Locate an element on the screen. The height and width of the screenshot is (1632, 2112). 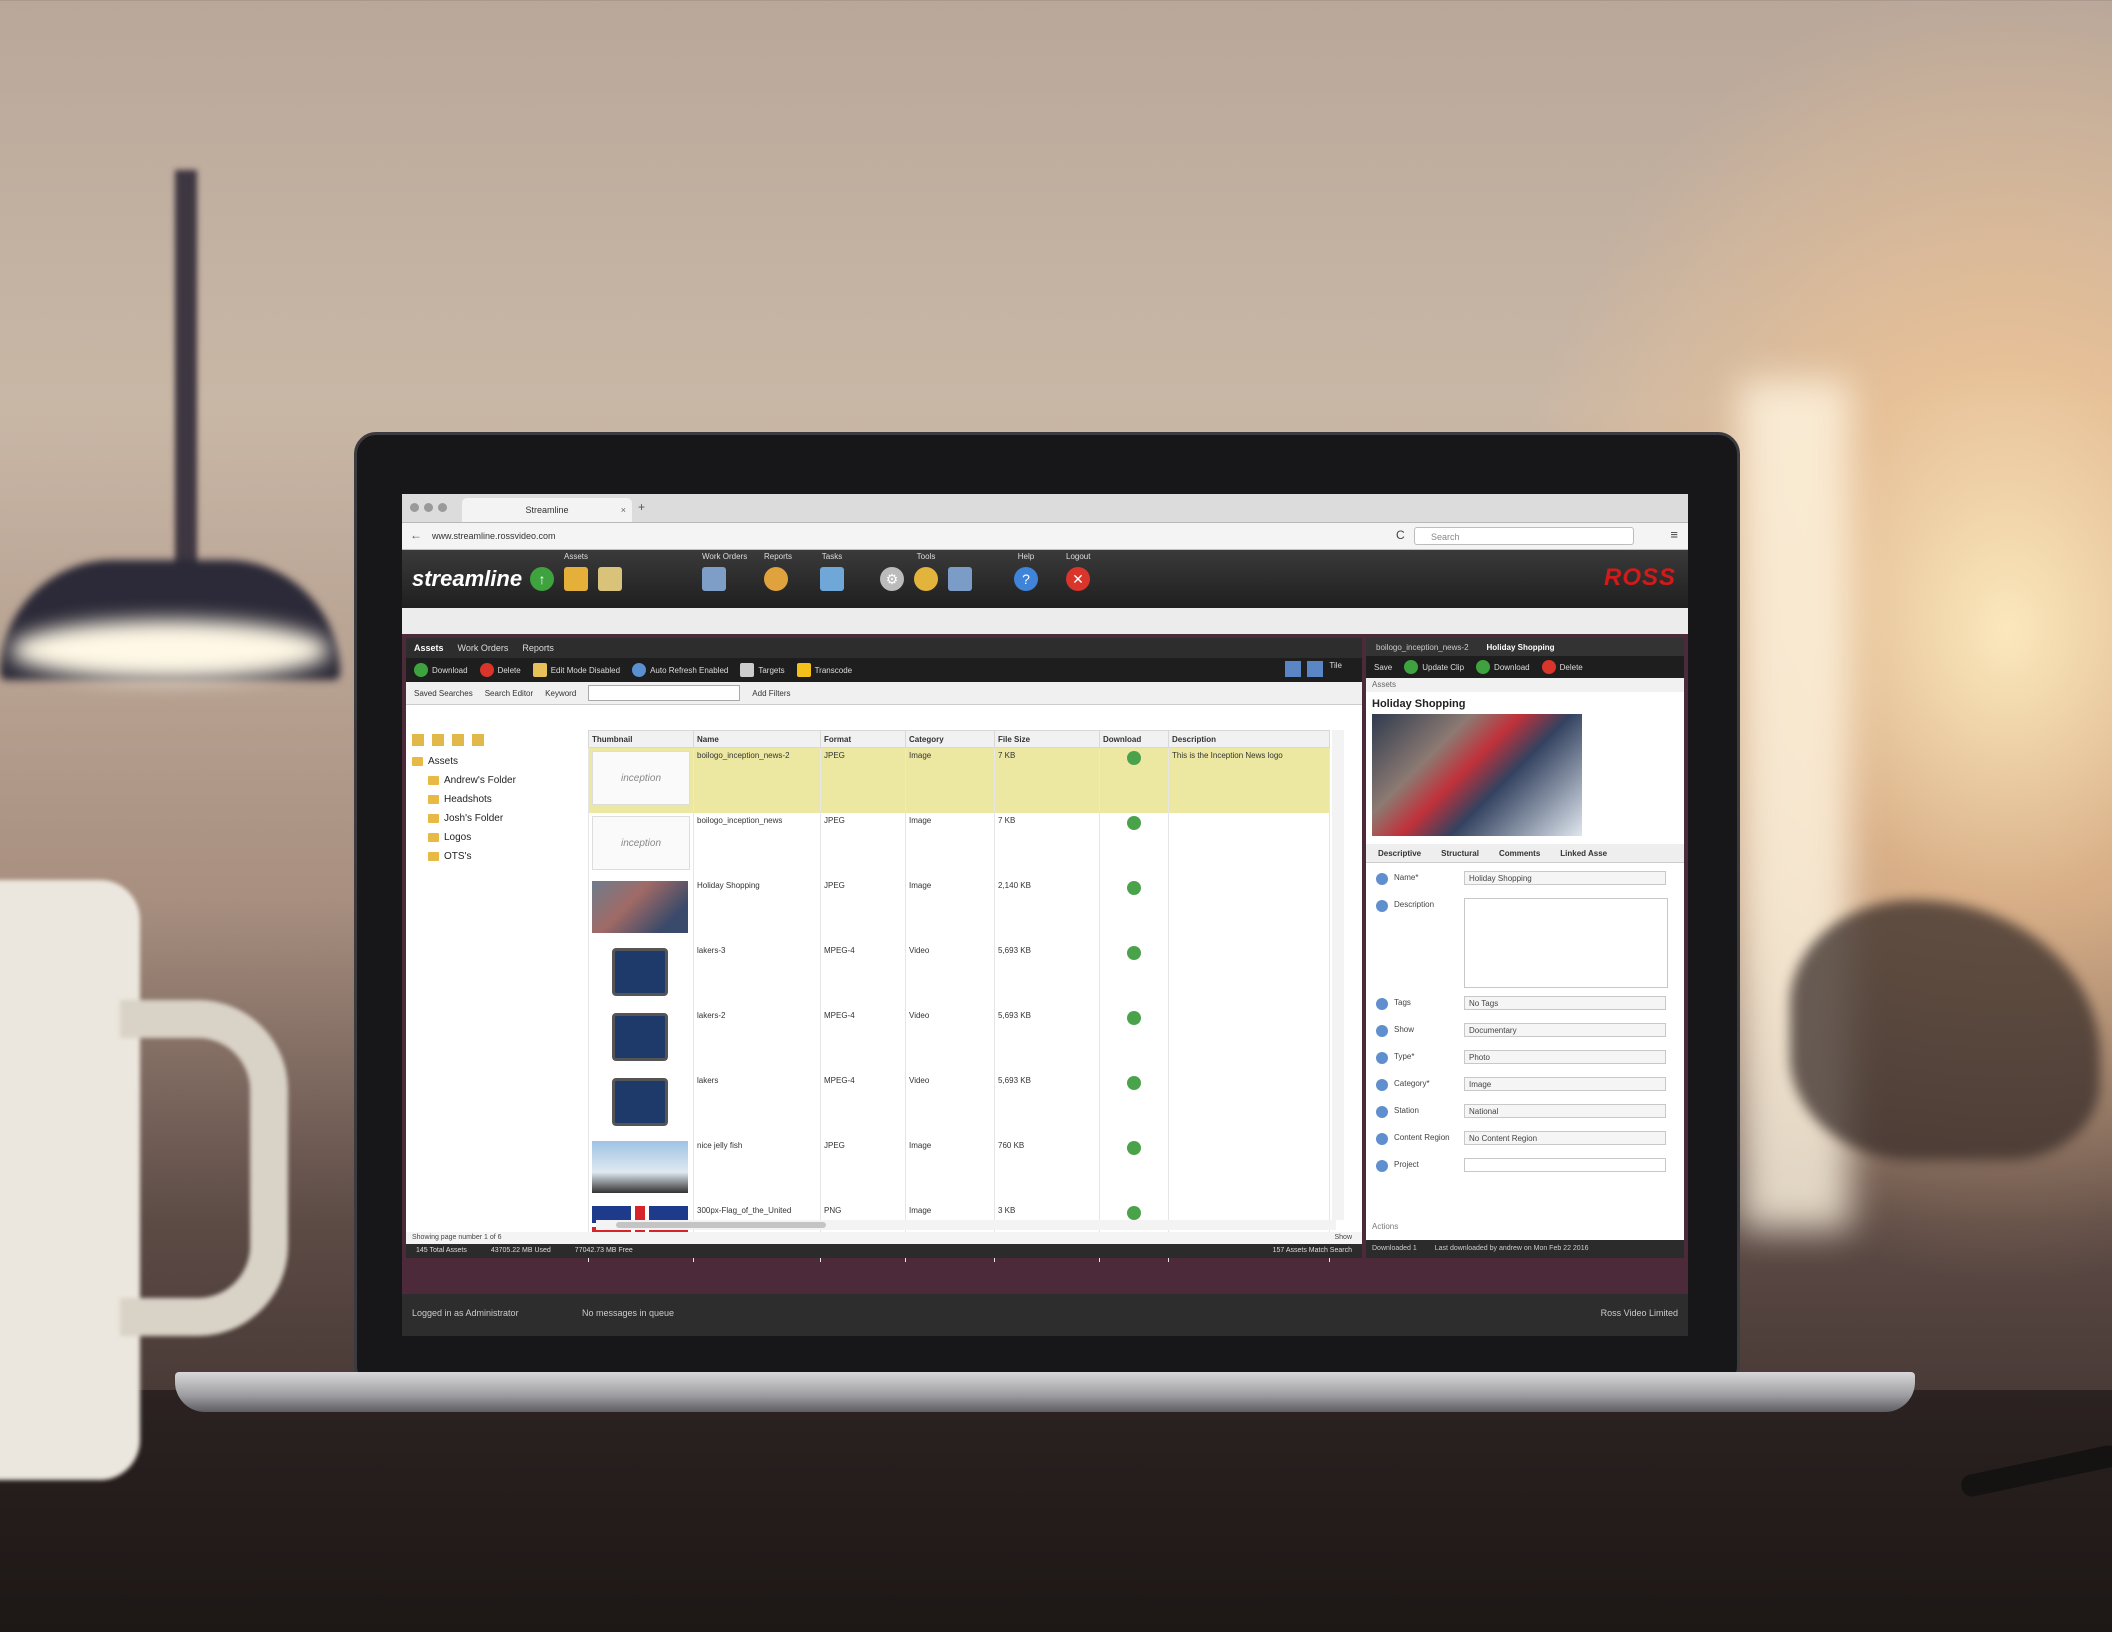
browser-tab: Streamline × is located at coordinates (547, 510).